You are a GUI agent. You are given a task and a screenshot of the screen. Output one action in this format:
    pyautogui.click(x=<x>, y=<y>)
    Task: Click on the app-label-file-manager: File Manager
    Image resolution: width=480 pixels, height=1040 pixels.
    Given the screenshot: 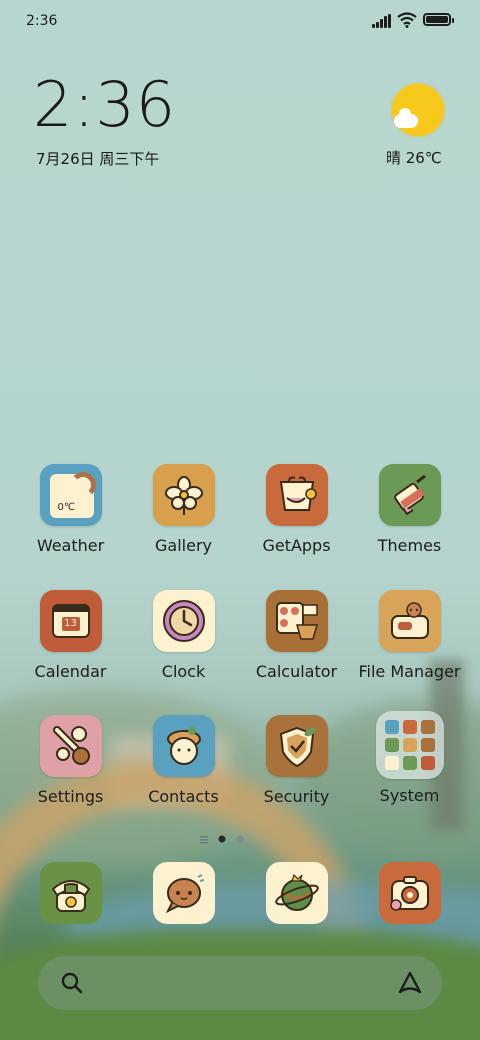 What is the action you would take?
    pyautogui.click(x=409, y=671)
    